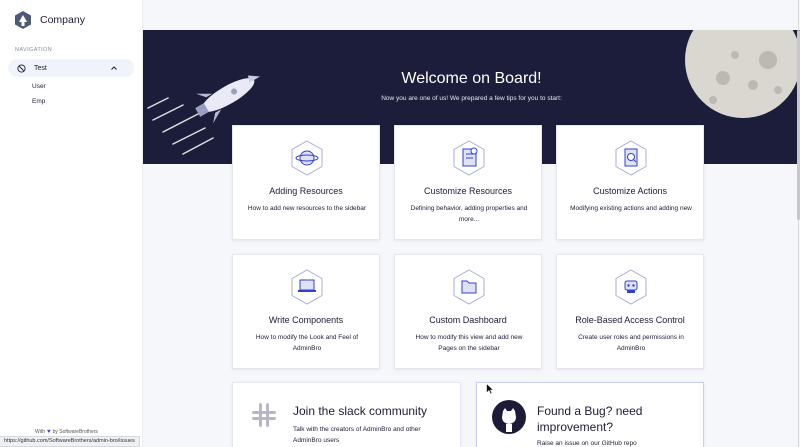  What do you see at coordinates (39, 86) in the screenshot?
I see `sidebar-item-user: User` at bounding box center [39, 86].